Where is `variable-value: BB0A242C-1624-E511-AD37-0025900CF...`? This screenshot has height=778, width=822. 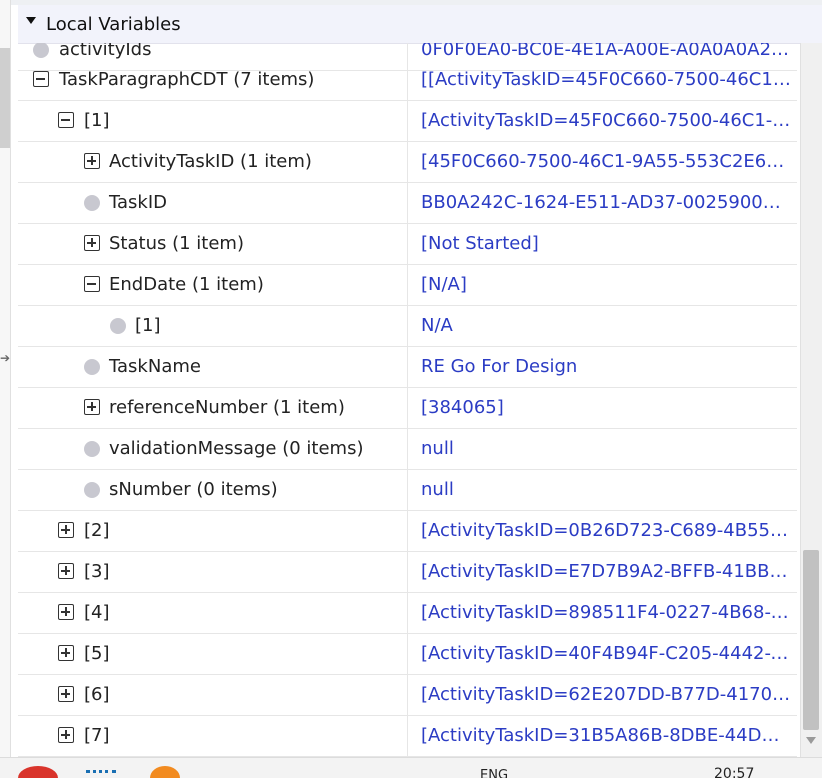
variable-value: BB0A242C-1624-E511-AD37-0025900CF... is located at coordinates (606, 202).